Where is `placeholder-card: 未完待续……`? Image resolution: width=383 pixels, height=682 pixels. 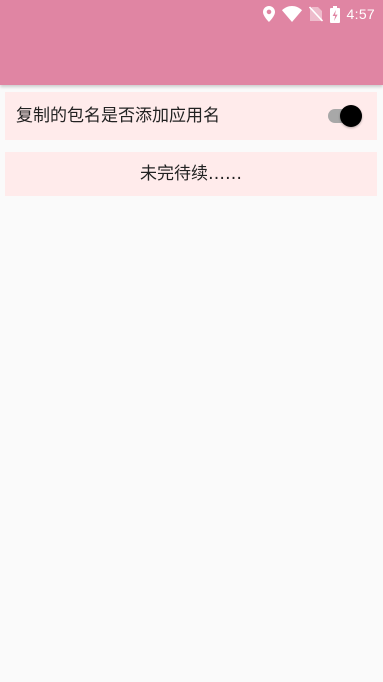 placeholder-card: 未完待续…… is located at coordinates (191, 174).